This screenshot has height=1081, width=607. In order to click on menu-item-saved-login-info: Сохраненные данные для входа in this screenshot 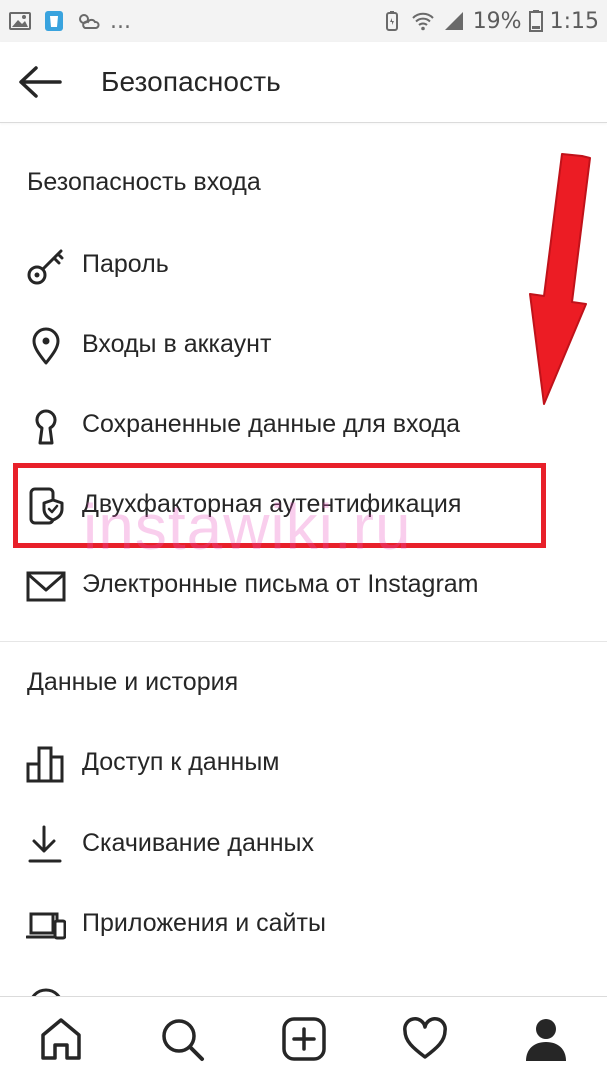, I will do `click(303, 425)`.